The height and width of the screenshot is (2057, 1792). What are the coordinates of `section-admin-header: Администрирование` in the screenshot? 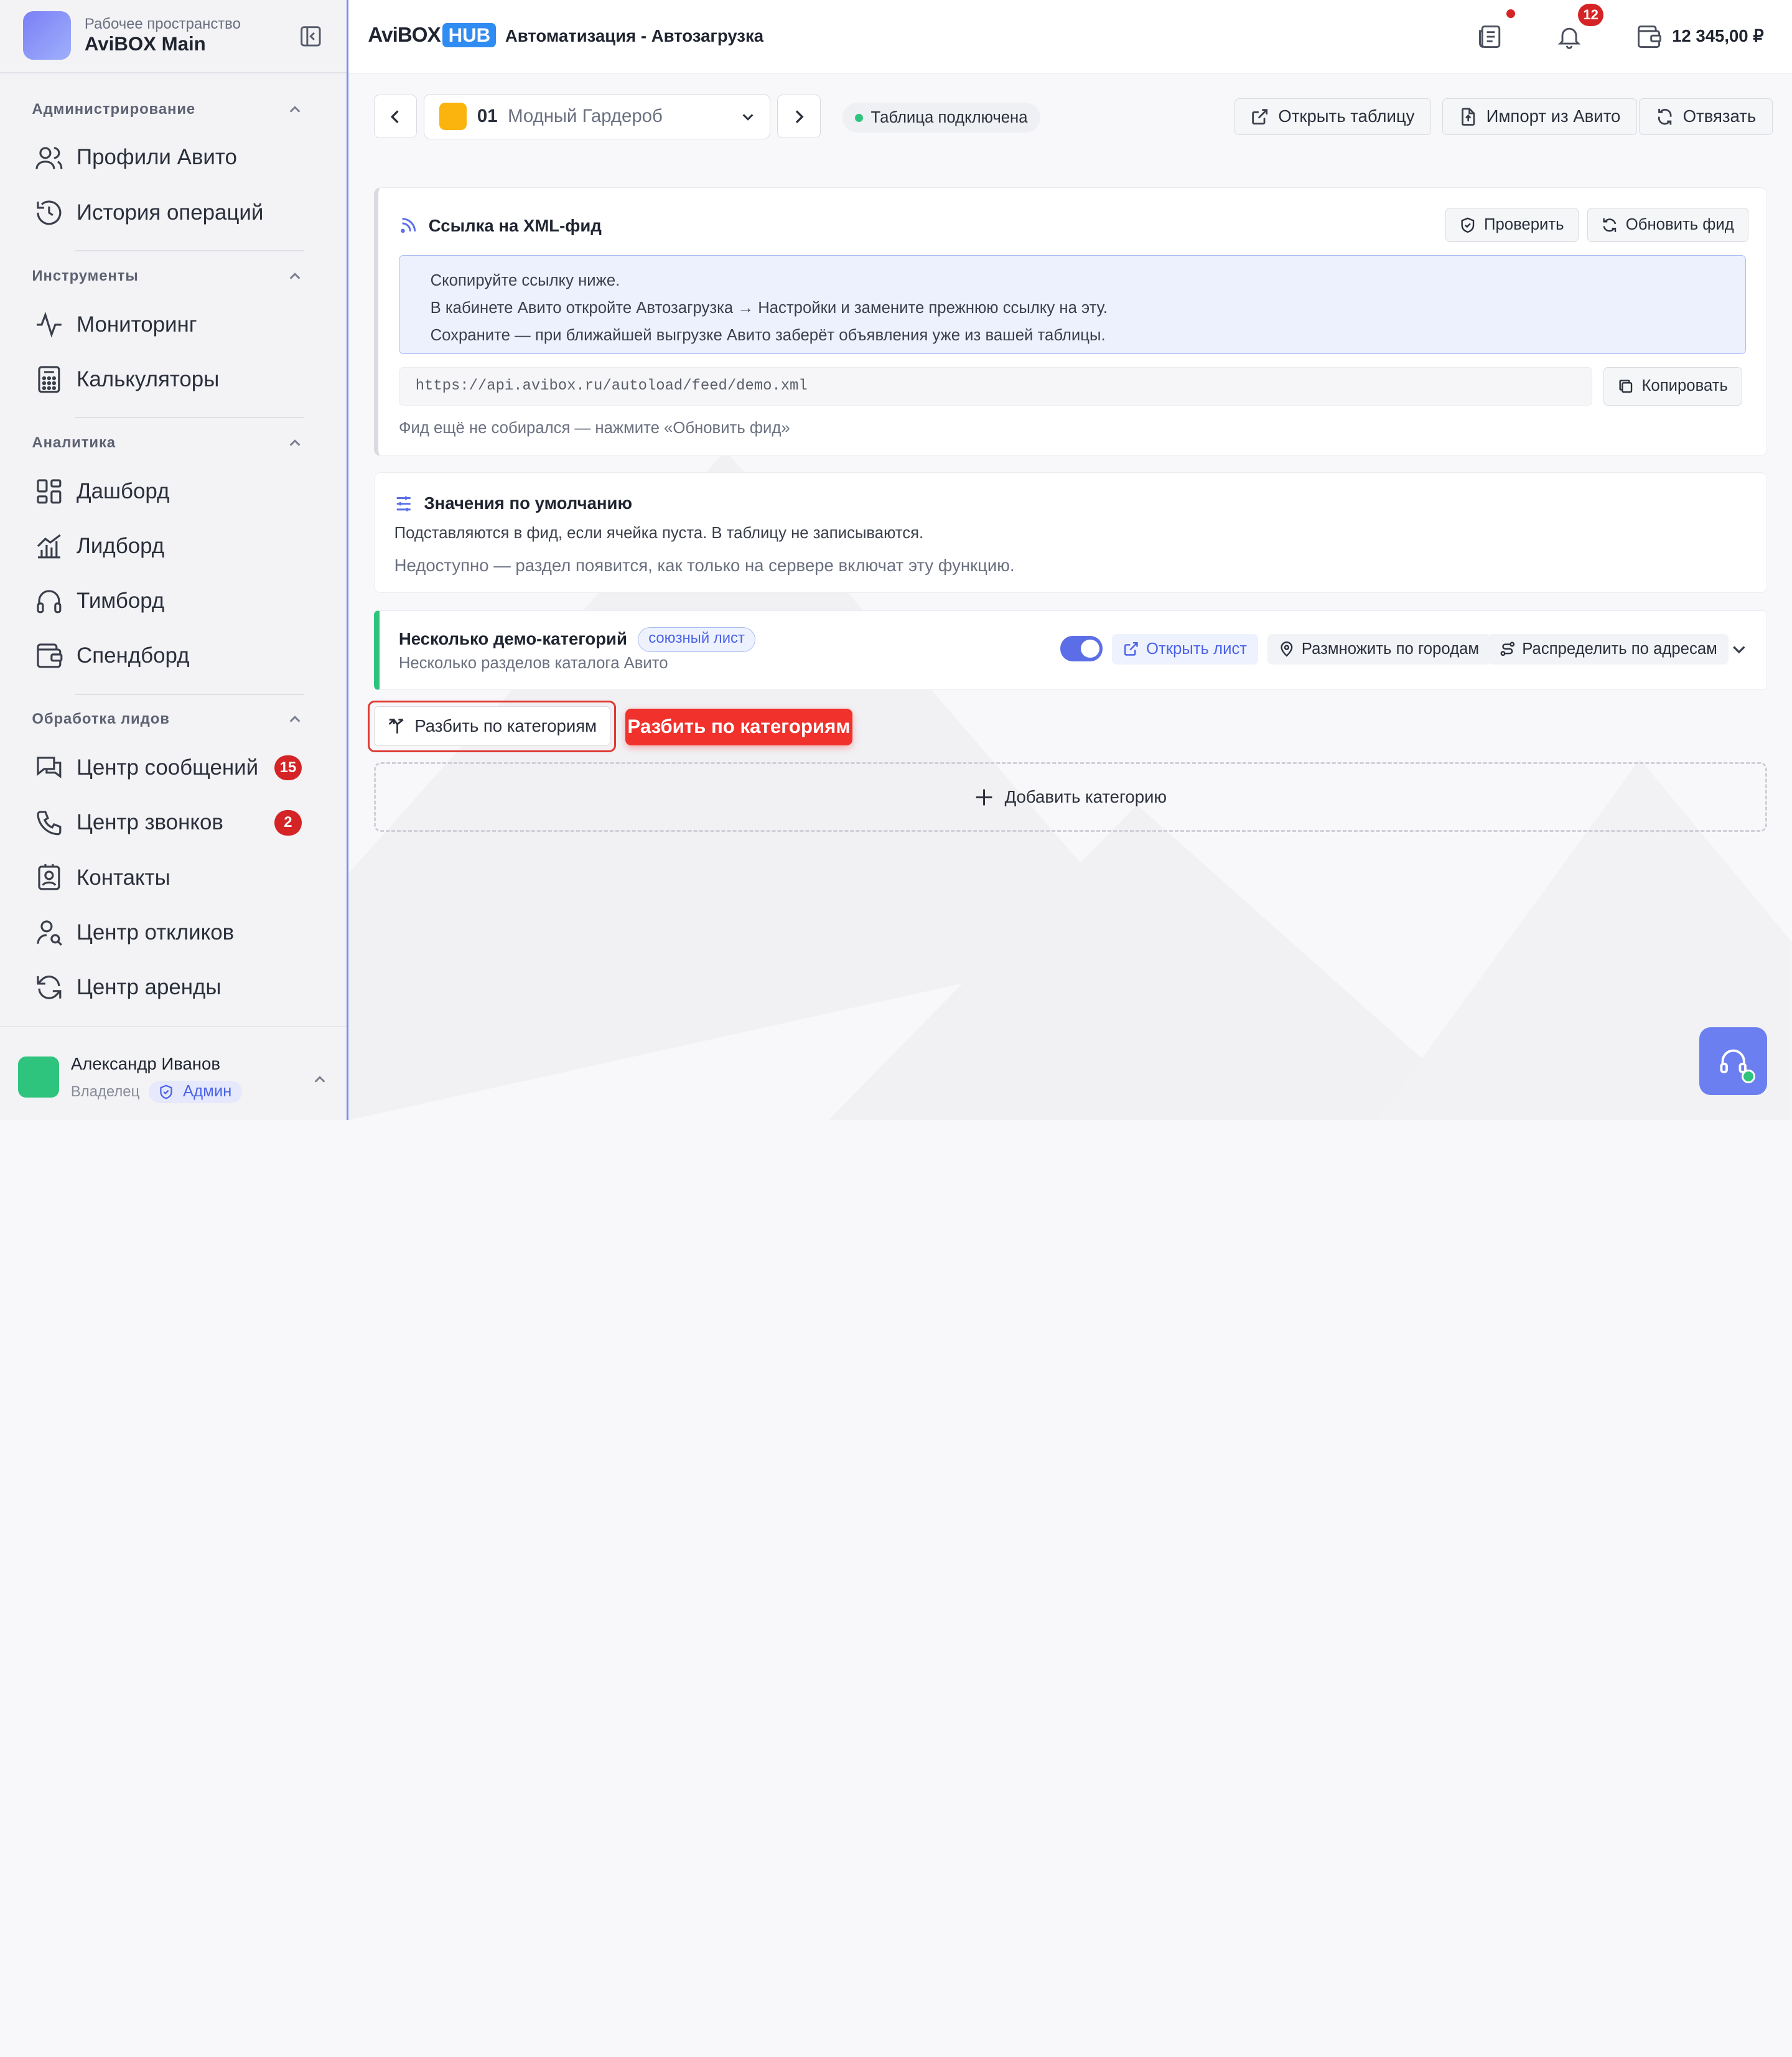 It's located at (166, 109).